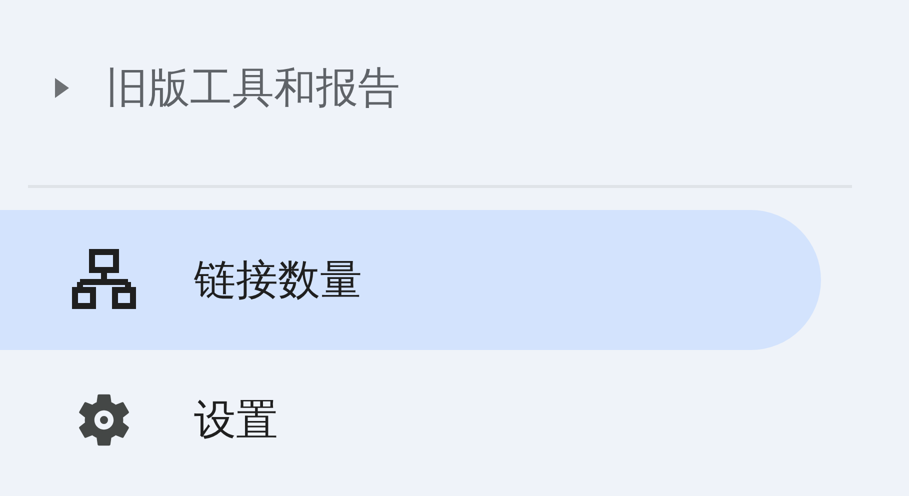  Describe the element at coordinates (104, 280) in the screenshot. I see `sitemap-icon` at that location.